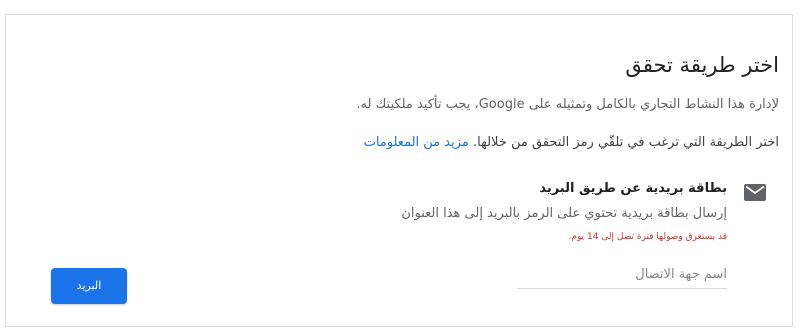  What do you see at coordinates (622, 275) in the screenshot?
I see `contact-name-input: اسم جهة الاتصال` at bounding box center [622, 275].